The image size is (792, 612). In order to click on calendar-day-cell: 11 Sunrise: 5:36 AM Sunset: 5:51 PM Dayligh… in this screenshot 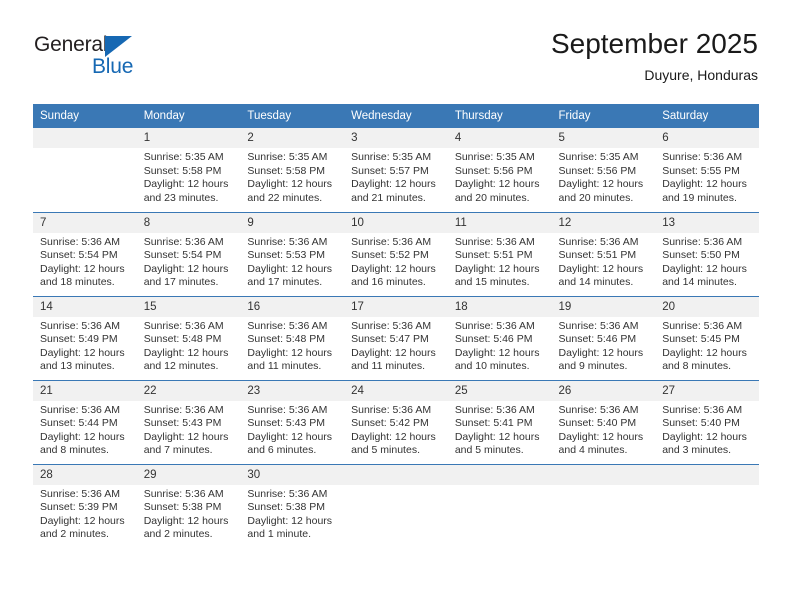, I will do `click(499, 253)`.